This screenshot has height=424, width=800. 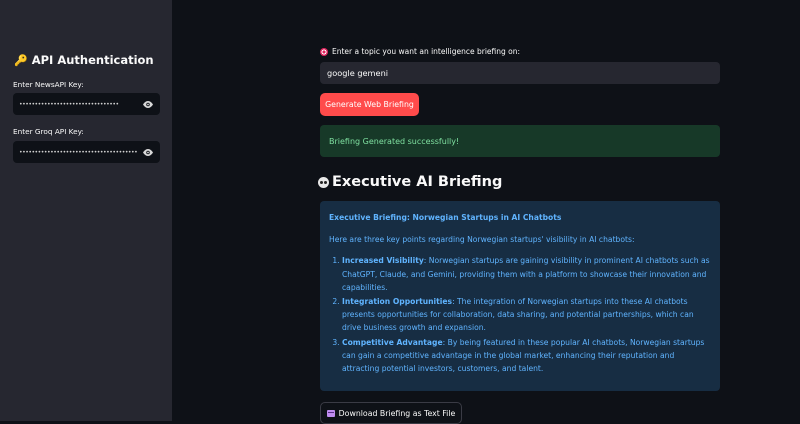 What do you see at coordinates (394, 141) in the screenshot?
I see `success-message: Briefing Generated successfully!` at bounding box center [394, 141].